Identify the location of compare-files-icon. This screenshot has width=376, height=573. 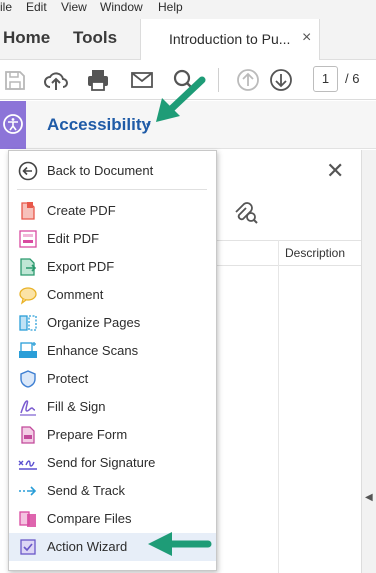
(28, 519).